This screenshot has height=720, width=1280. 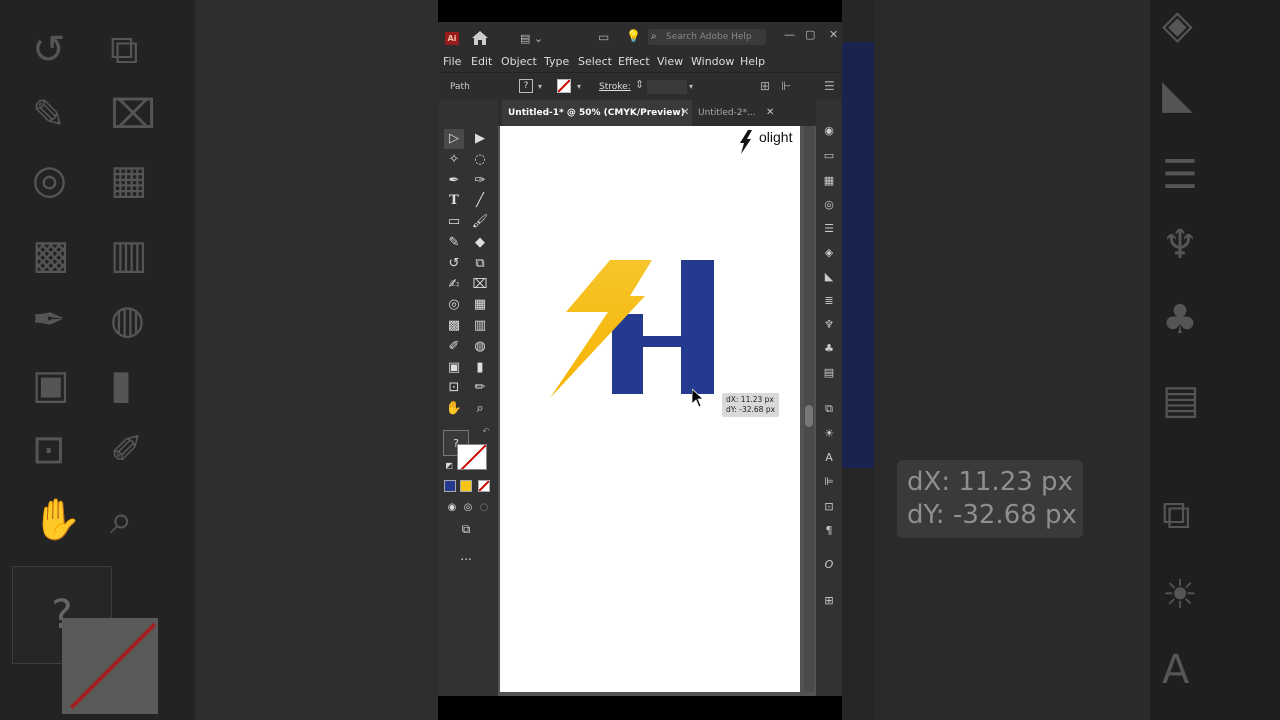 What do you see at coordinates (51, 255) in the screenshot?
I see `mesh-icon: ▩` at bounding box center [51, 255].